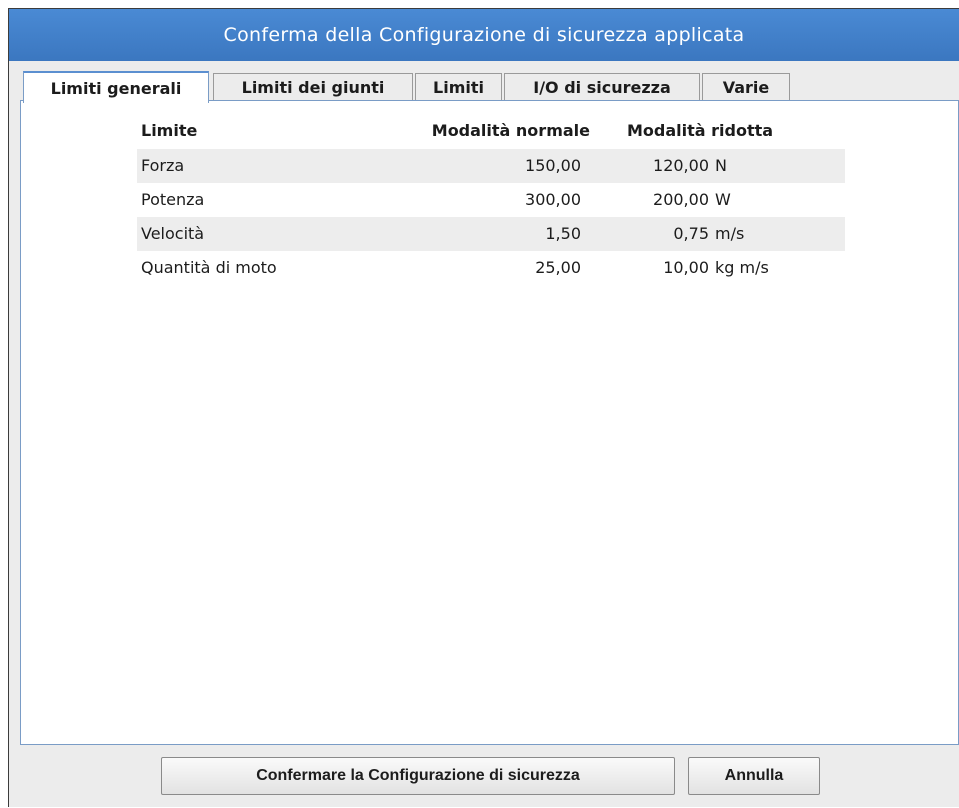  Describe the element at coordinates (721, 165) in the screenshot. I see `cell-unit: N` at that location.